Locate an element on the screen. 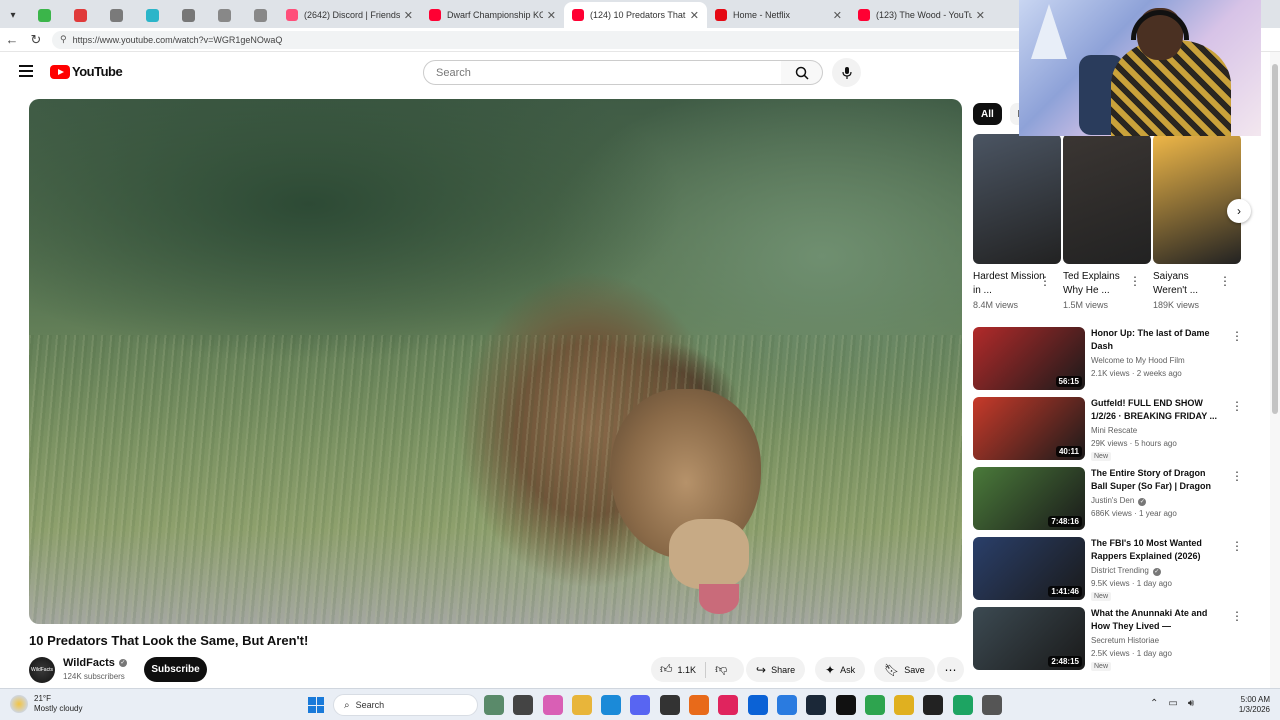 This screenshot has width=1280, height=720. taskbar-search: ⌕ Search is located at coordinates (405, 705).